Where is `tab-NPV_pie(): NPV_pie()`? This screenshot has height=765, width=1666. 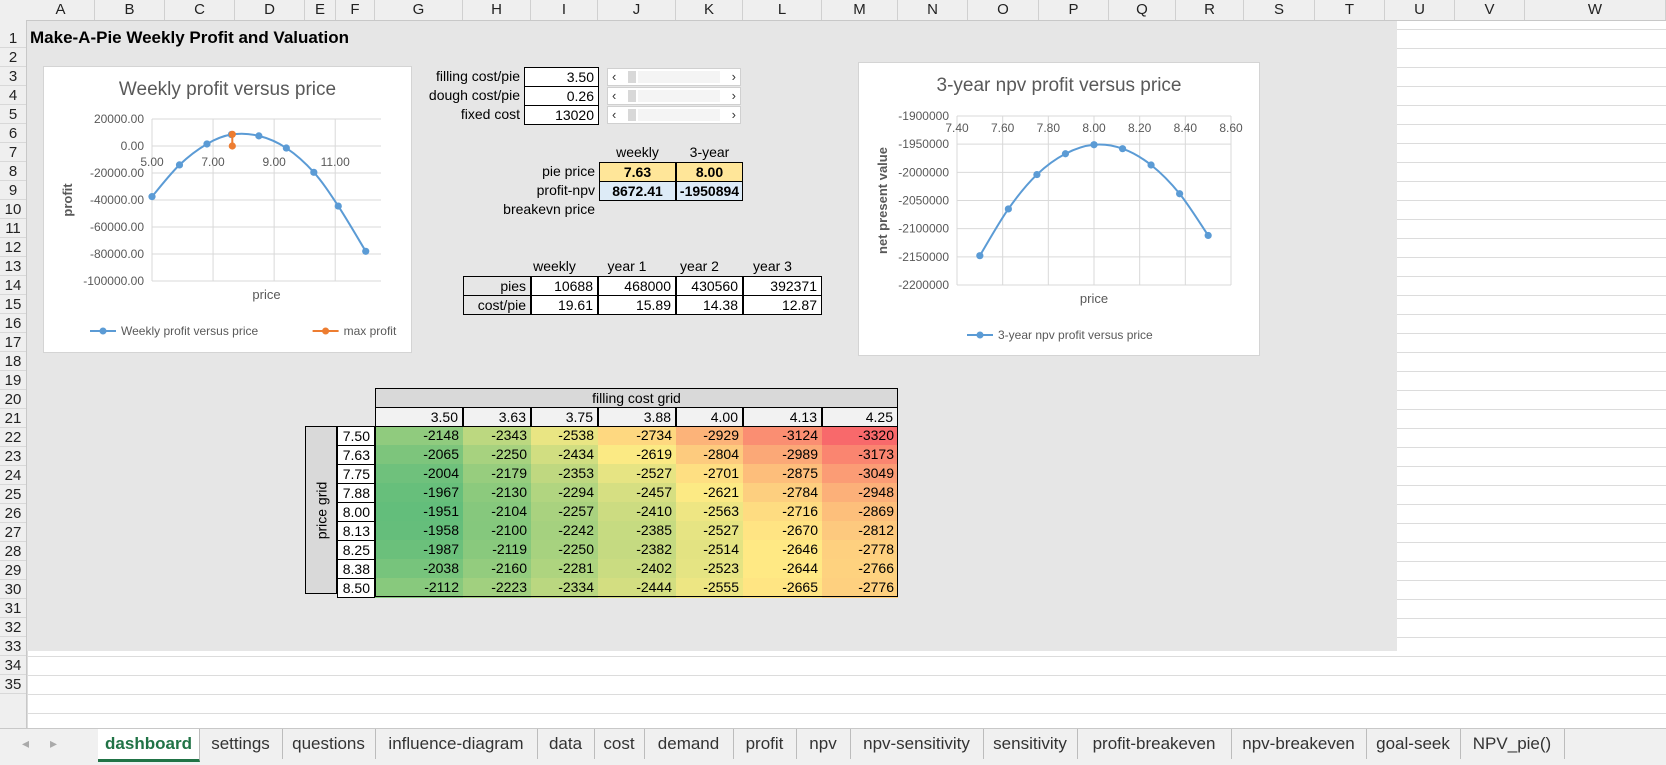
tab-NPV_pie(): NPV_pie() is located at coordinates (1512, 744).